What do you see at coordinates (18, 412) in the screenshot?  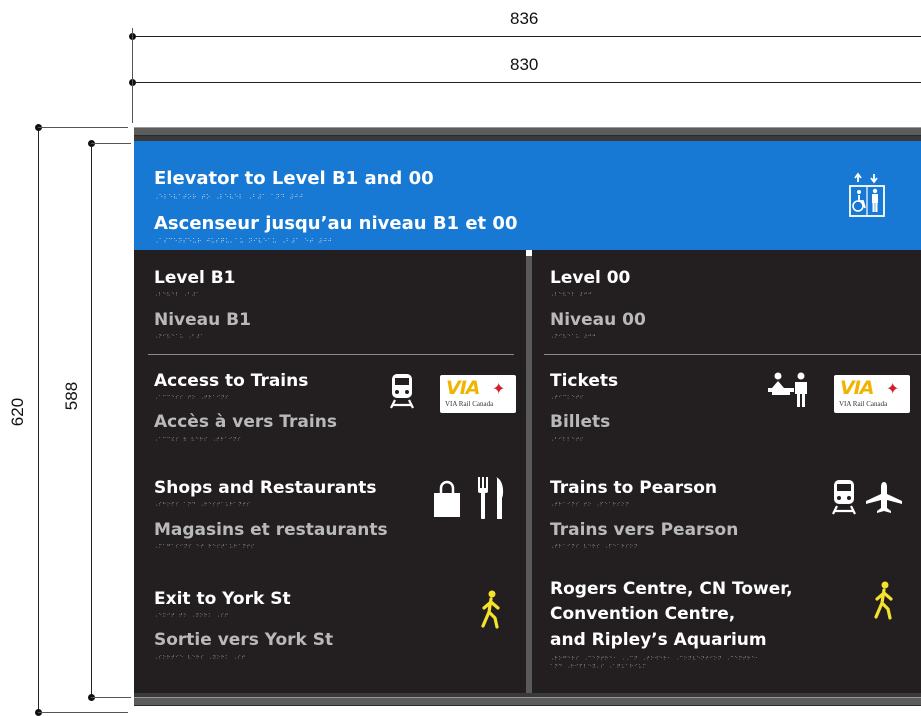 I see `dimension-label-620: 620` at bounding box center [18, 412].